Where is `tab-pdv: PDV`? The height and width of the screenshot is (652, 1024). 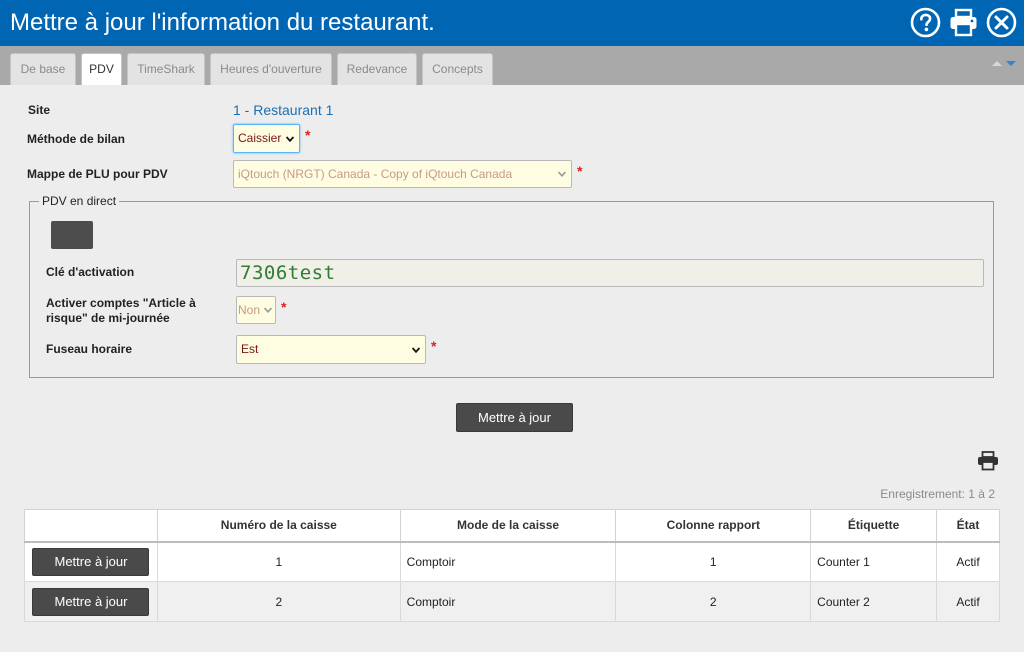 tab-pdv: PDV is located at coordinates (101, 69).